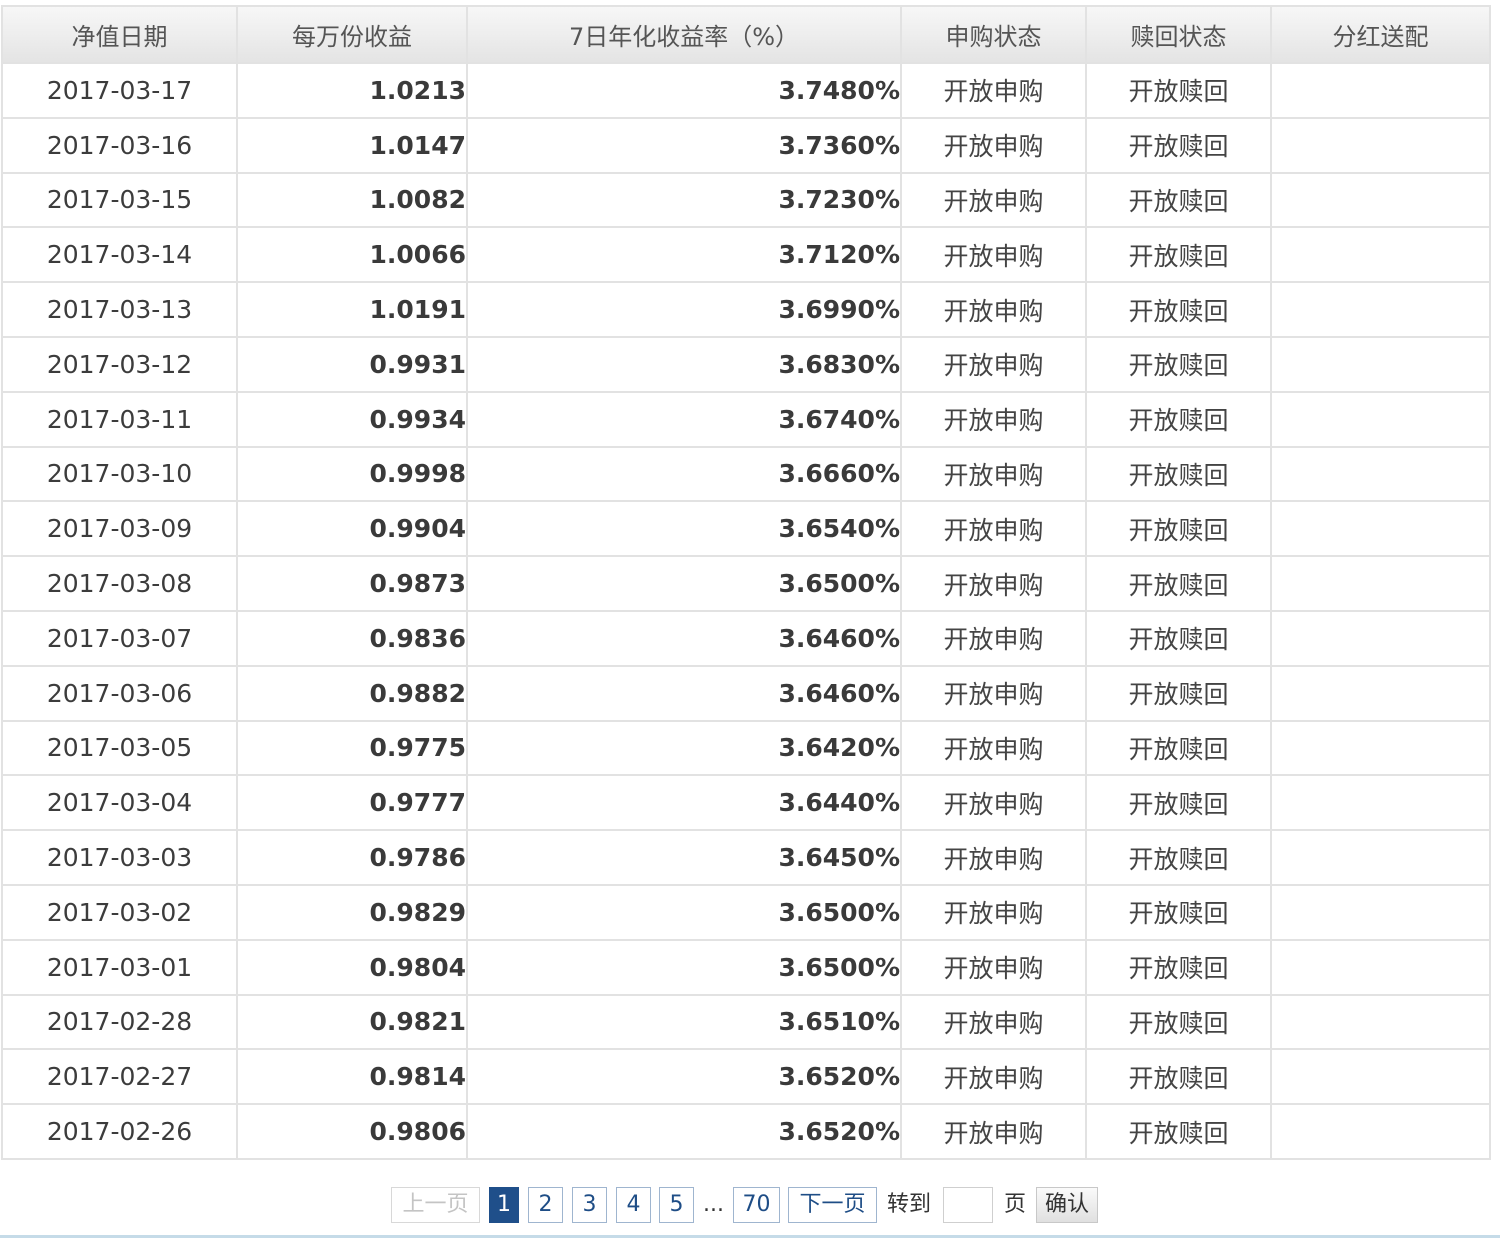 The height and width of the screenshot is (1238, 1500). What do you see at coordinates (684, 419) in the screenshot?
I see `cell-7day-yield: 3.6740%` at bounding box center [684, 419].